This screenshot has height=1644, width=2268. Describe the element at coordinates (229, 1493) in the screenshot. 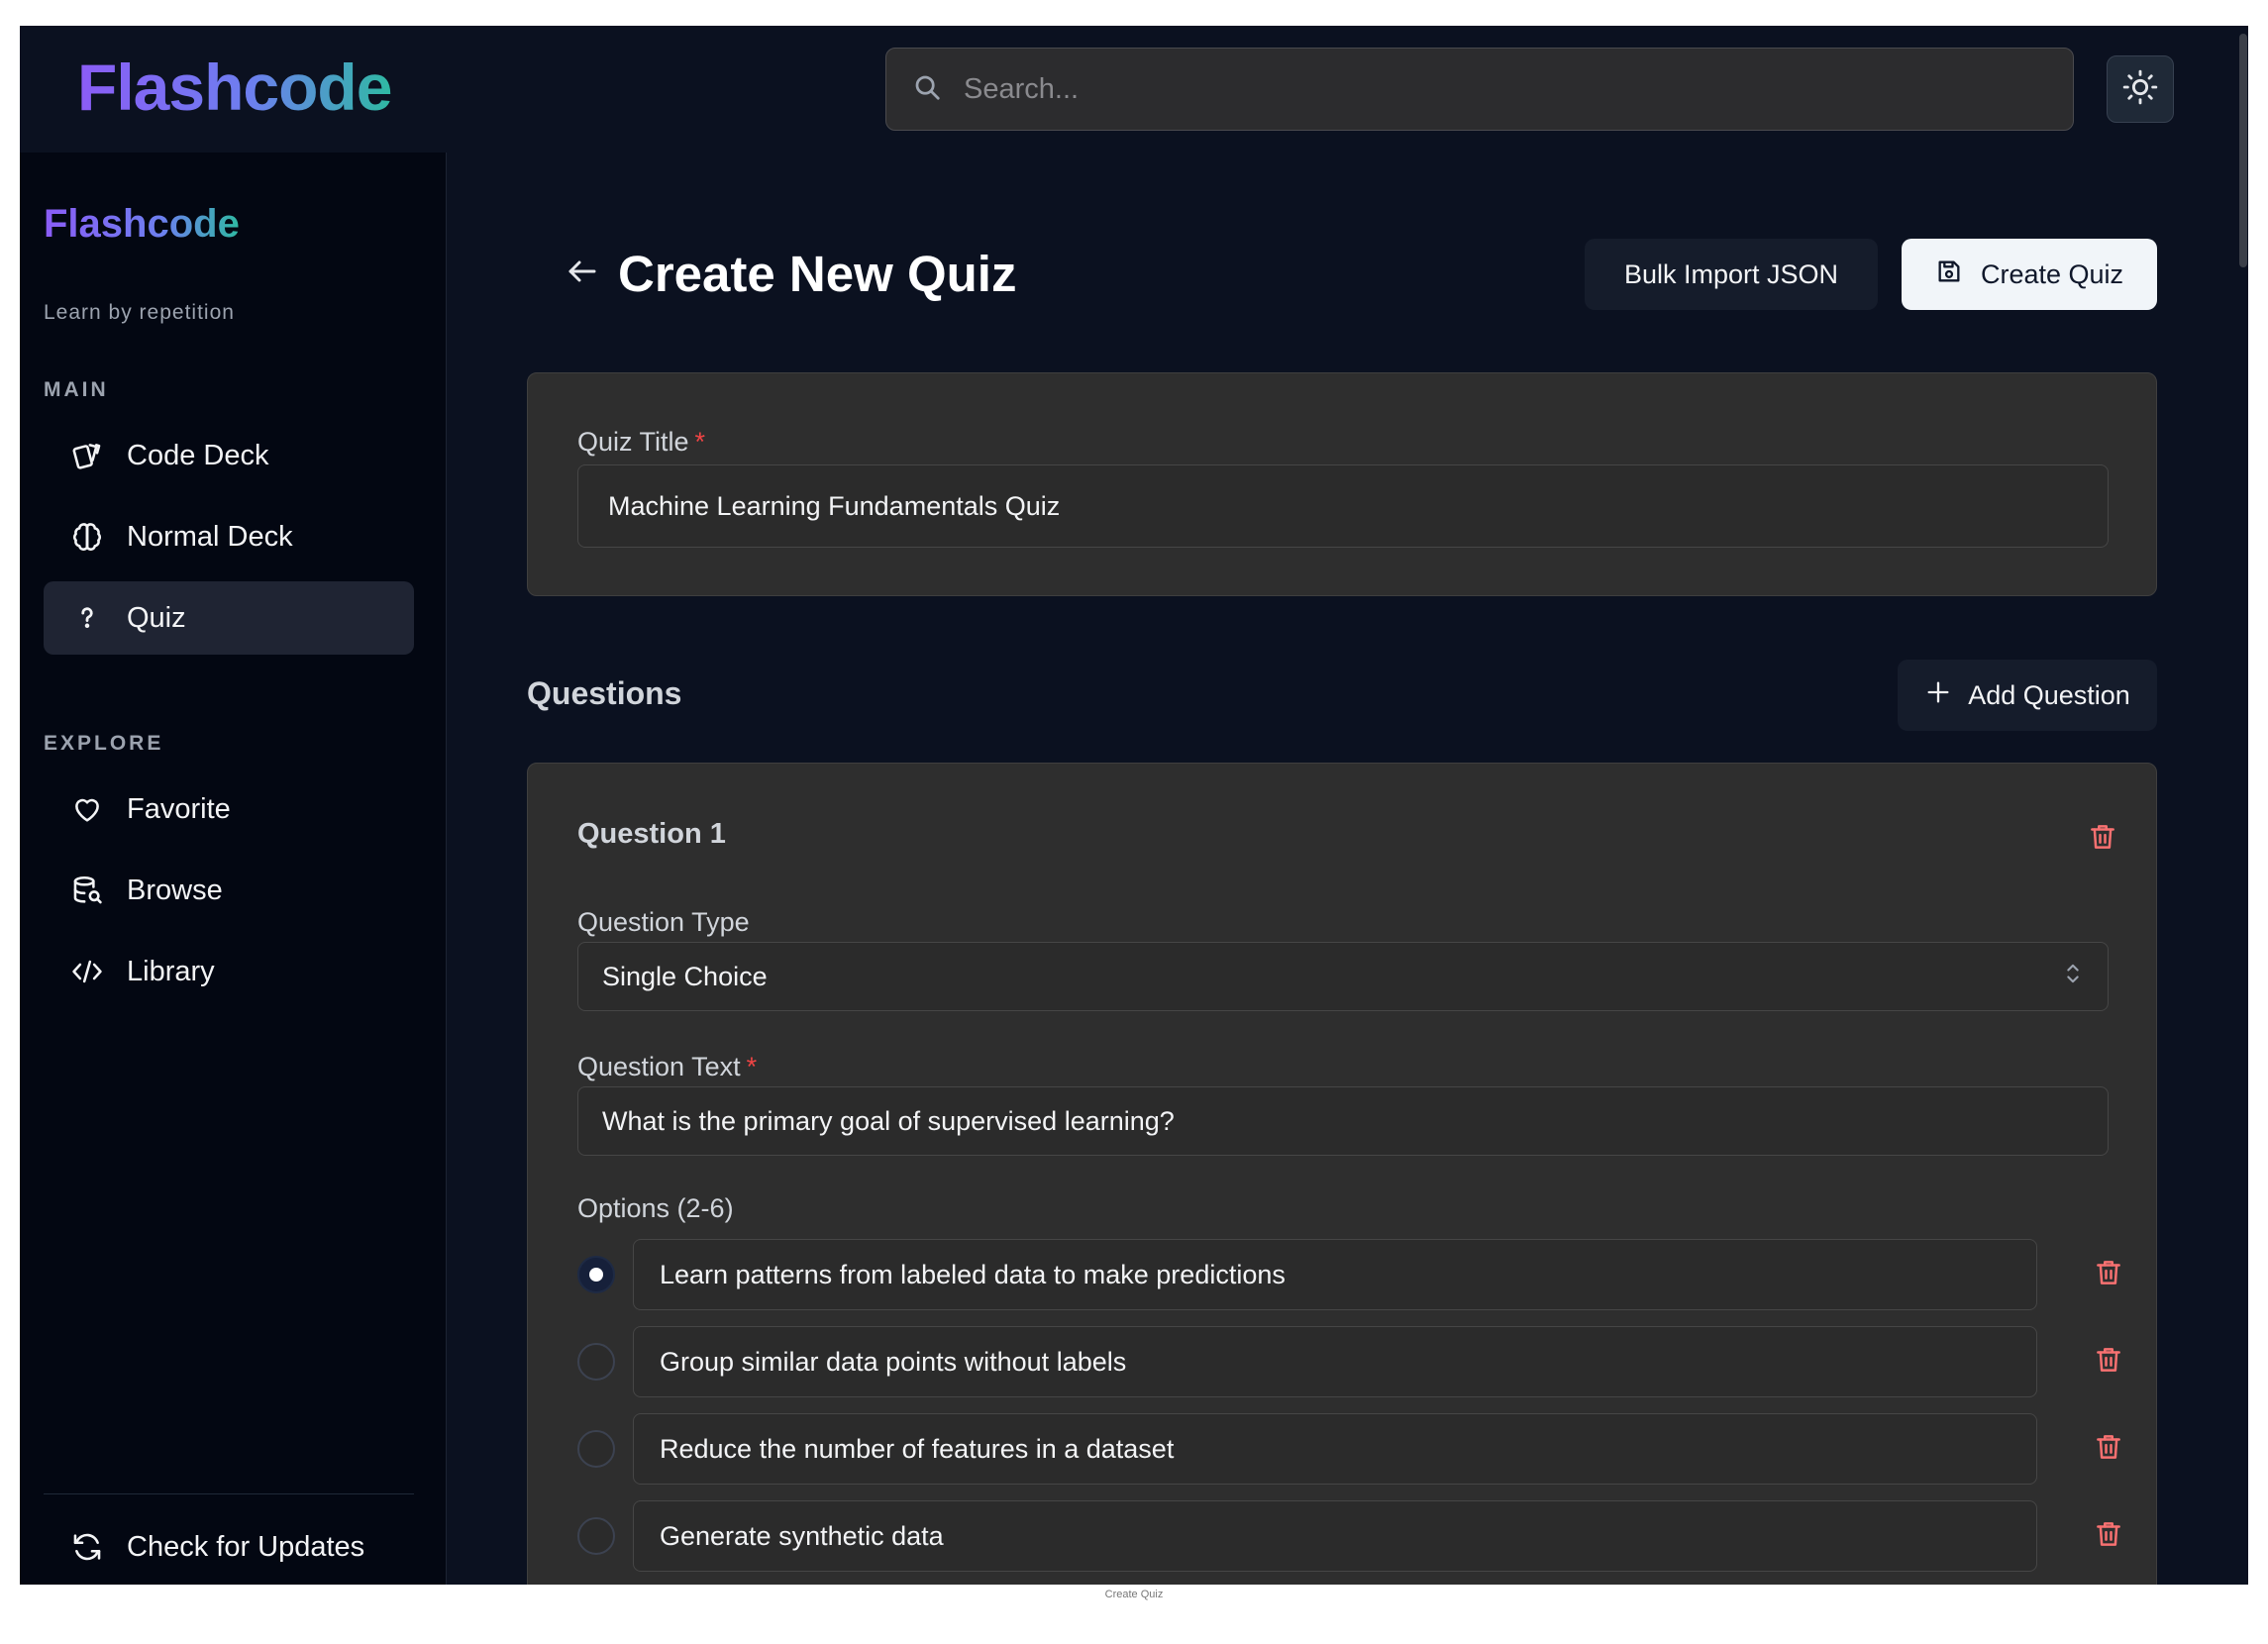

I see `sidebar-divider` at that location.